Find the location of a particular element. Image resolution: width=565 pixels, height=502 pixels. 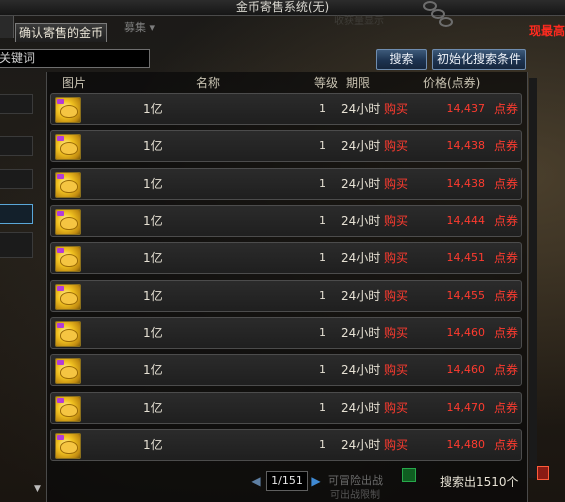

search-input: 关键词 is located at coordinates (75, 58).